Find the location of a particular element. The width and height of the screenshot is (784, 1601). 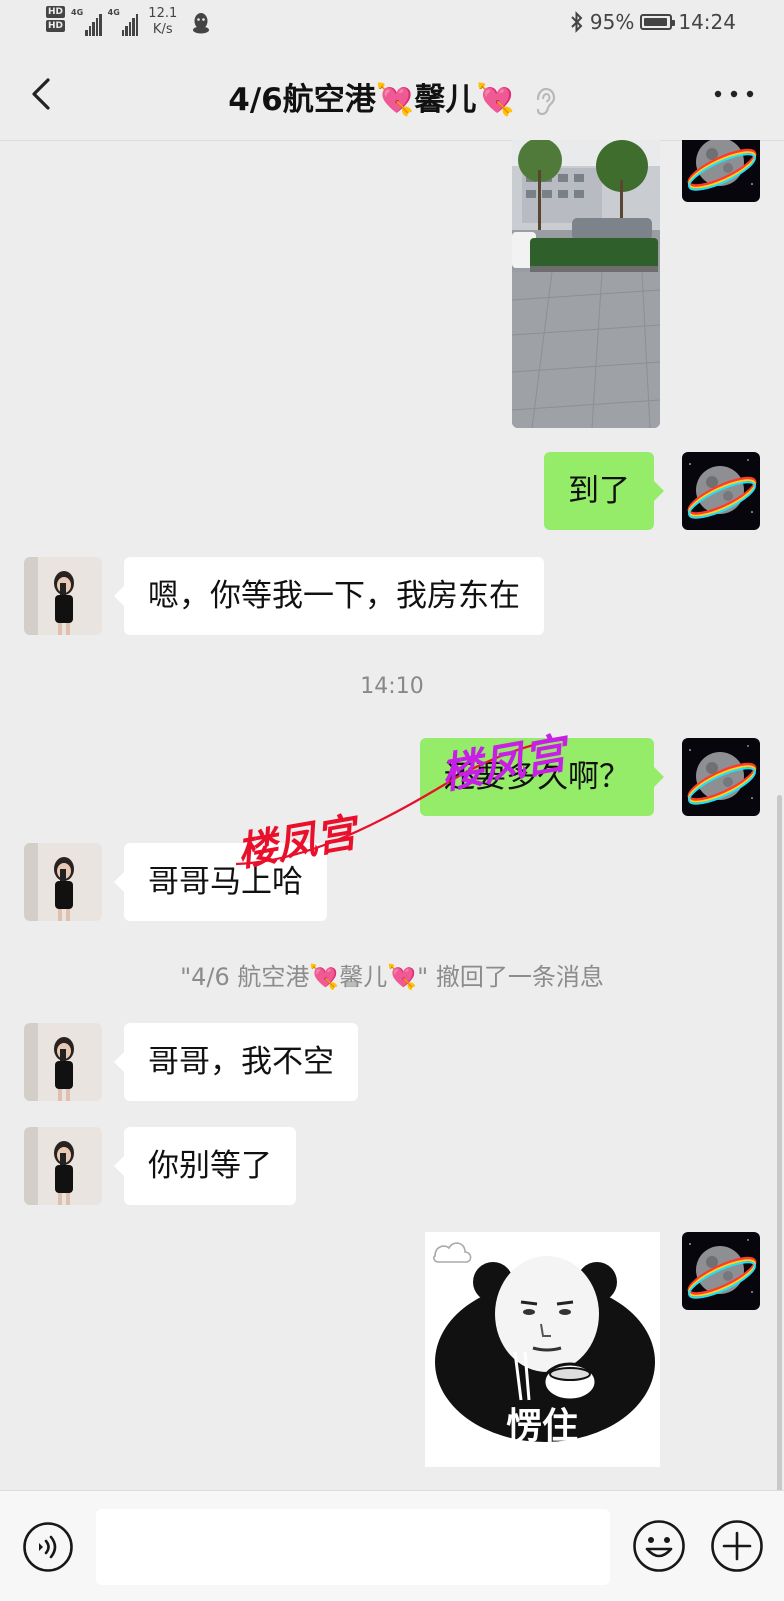

input-bar is located at coordinates (392, 1545).